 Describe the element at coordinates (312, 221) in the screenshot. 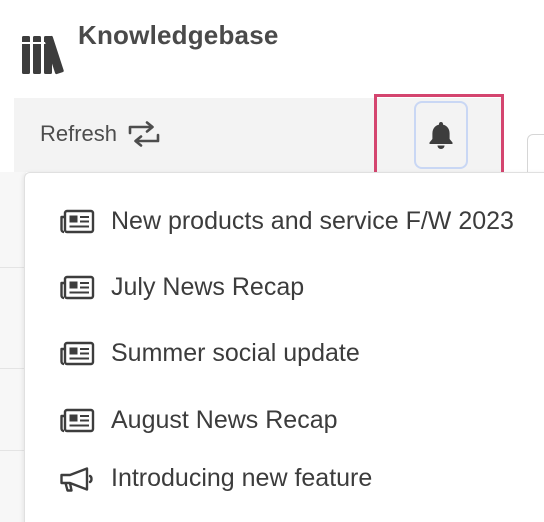

I see `notification-title: New products and service F/W 2023` at that location.